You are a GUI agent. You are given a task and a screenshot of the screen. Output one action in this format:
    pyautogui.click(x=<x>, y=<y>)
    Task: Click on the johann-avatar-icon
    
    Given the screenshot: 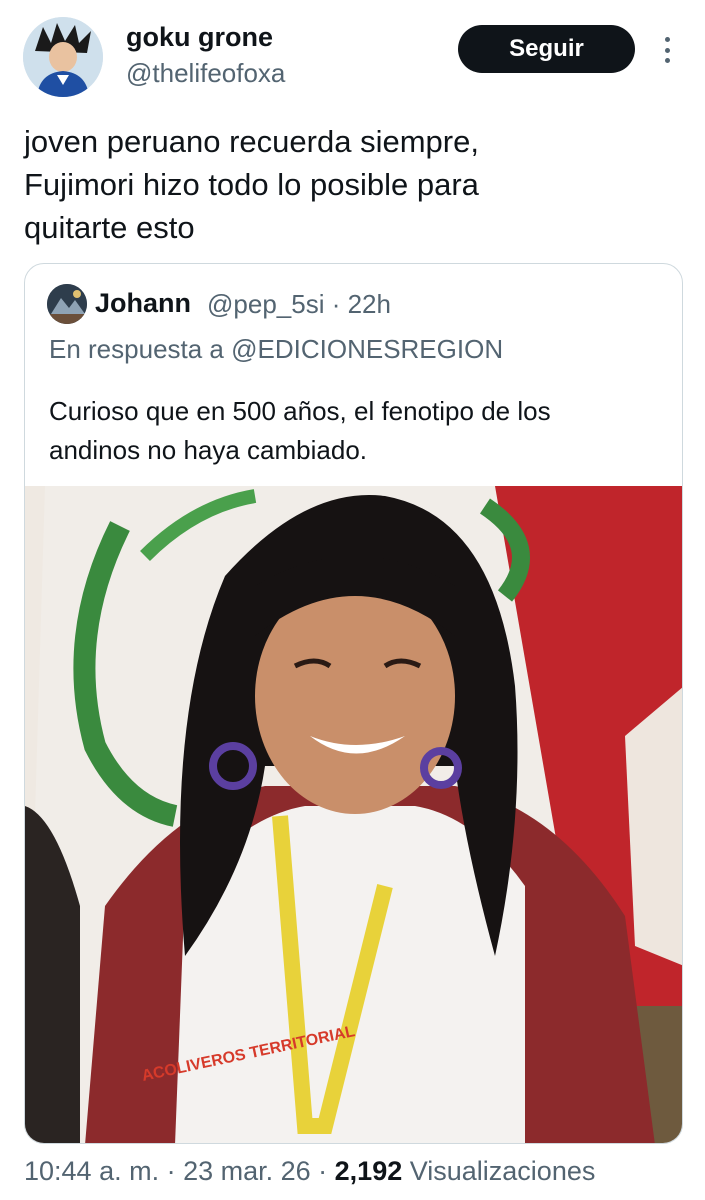 What is the action you would take?
    pyautogui.click(x=67, y=304)
    